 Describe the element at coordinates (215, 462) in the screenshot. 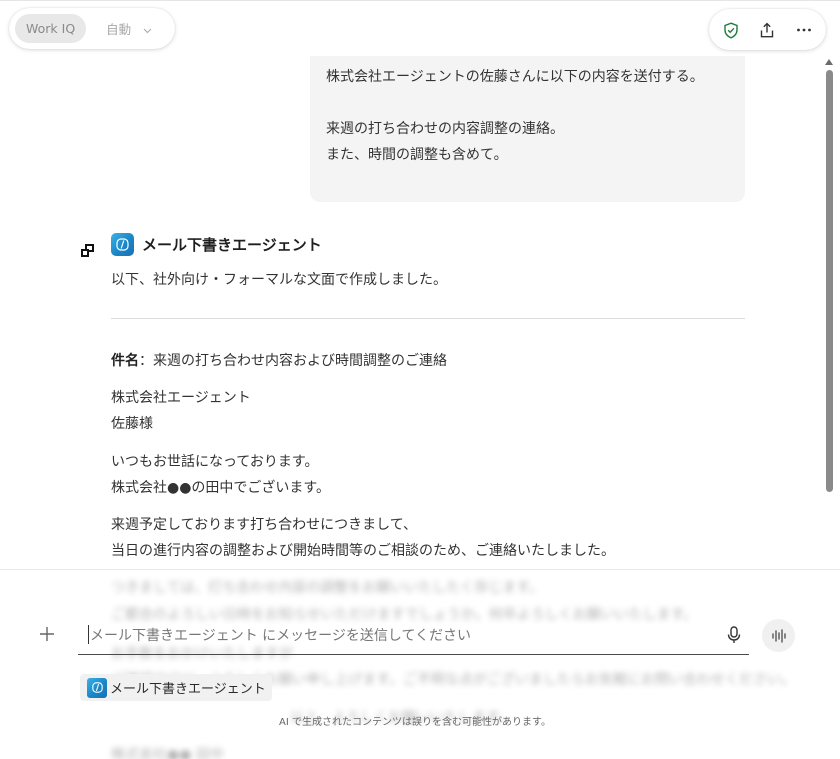

I see `email-line: いつもお世話になっております。` at that location.